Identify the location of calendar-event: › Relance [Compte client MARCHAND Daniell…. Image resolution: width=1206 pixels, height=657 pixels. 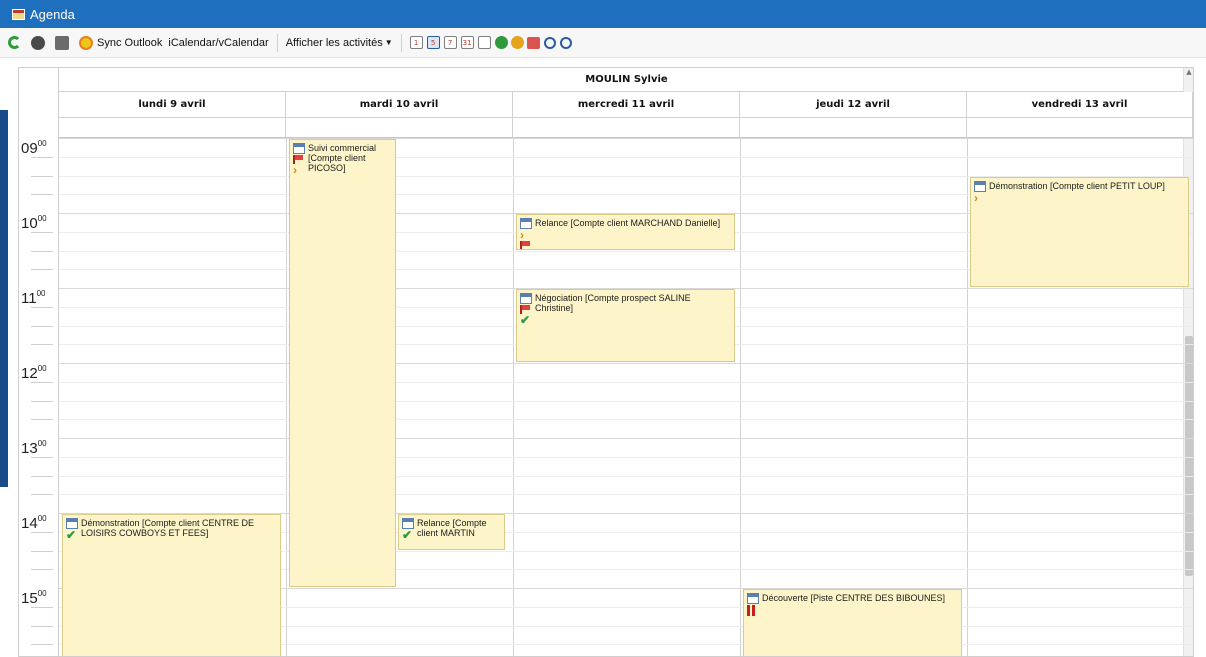
(625, 232).